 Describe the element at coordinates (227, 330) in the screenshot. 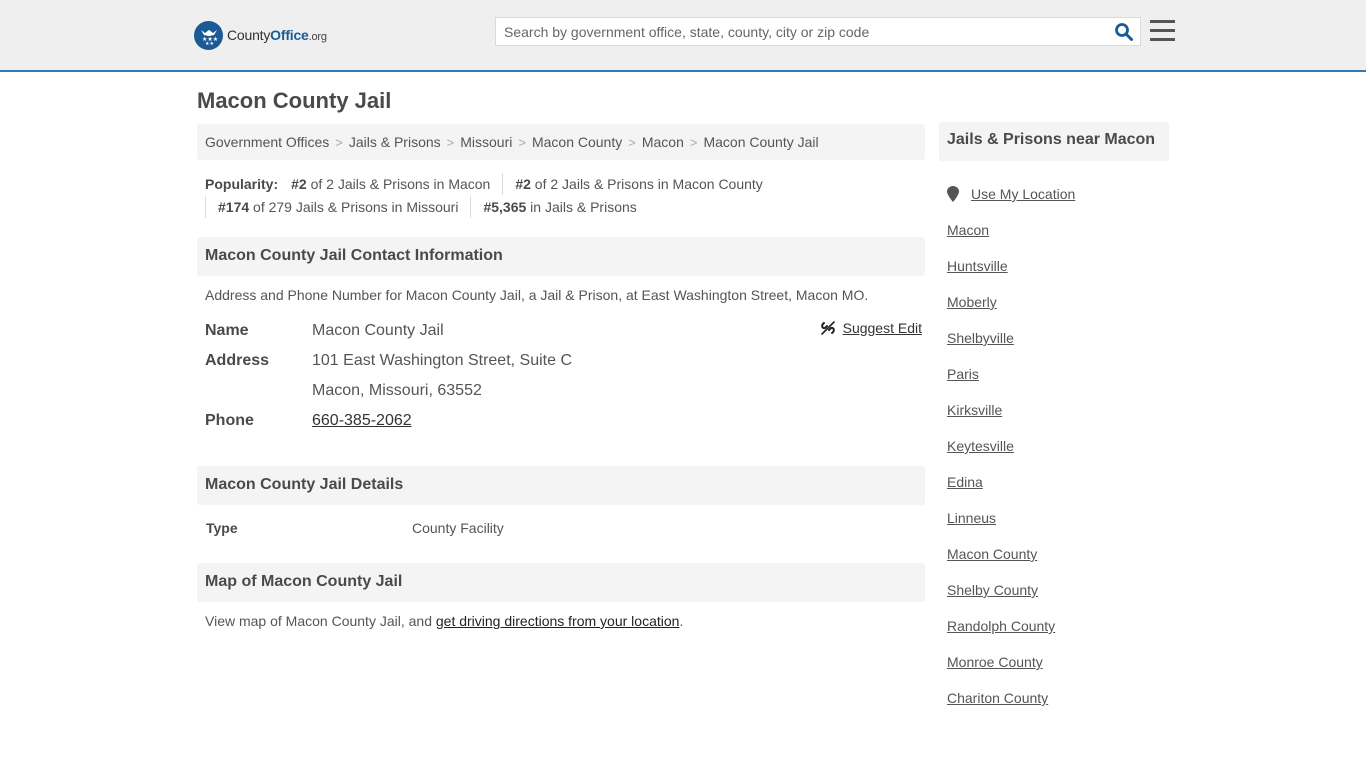

I see `name-label: Name` at that location.